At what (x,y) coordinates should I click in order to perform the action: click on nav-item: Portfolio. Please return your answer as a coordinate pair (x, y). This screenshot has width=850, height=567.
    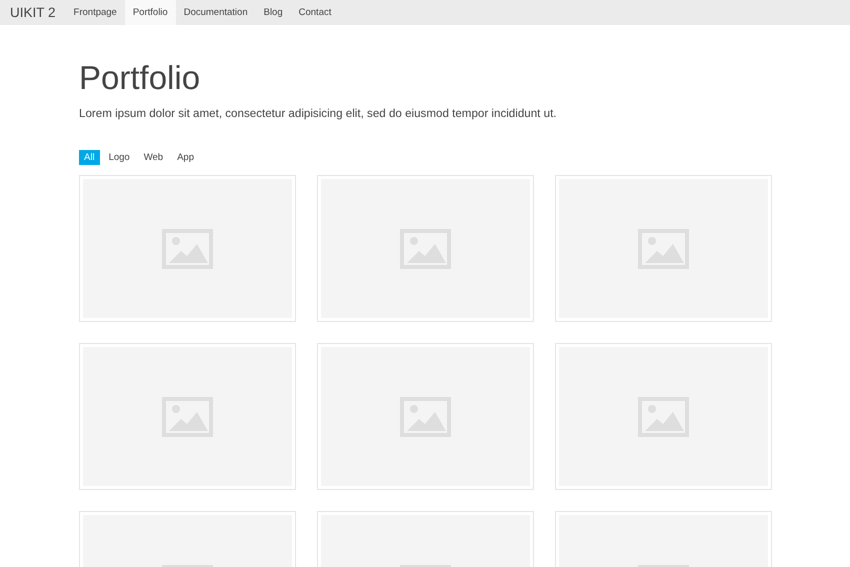
    Looking at the image, I should click on (150, 12).